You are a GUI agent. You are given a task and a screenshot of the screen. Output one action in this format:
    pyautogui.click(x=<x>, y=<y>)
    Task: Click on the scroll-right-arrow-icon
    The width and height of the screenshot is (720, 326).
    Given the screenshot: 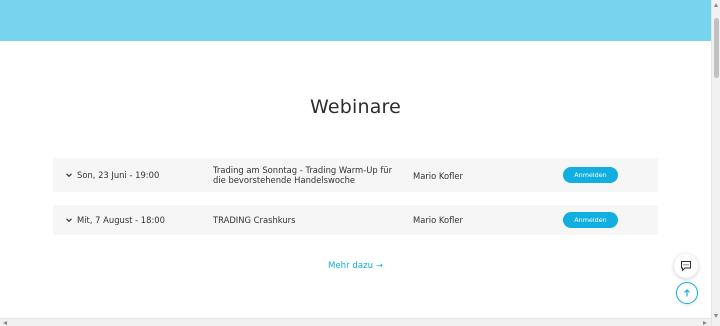 What is the action you would take?
    pyautogui.click(x=705, y=323)
    